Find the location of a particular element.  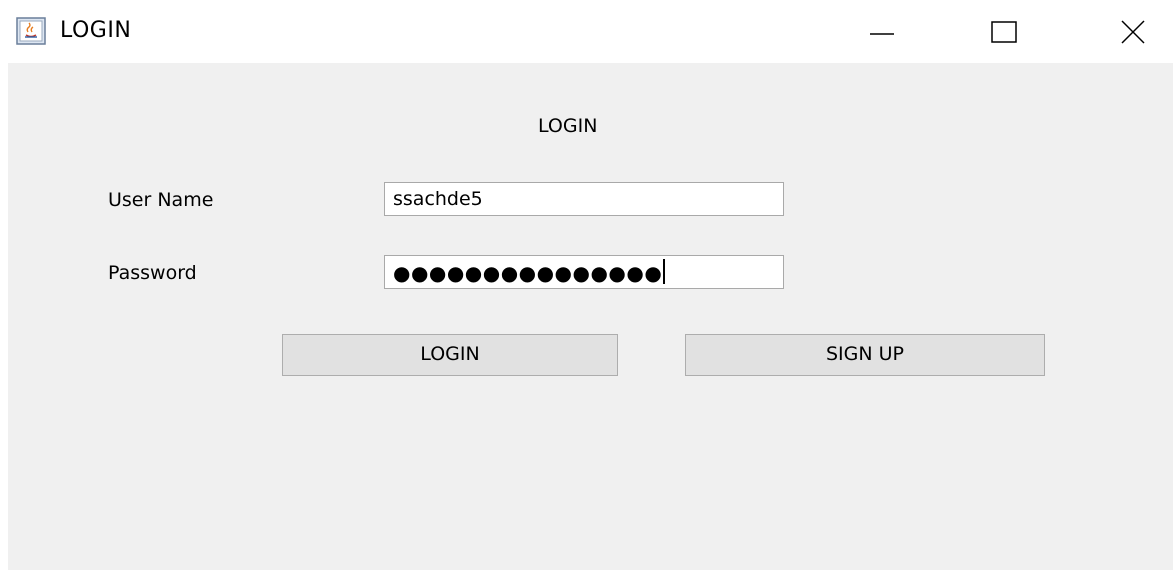

form-heading: LOGIN is located at coordinates (568, 126).